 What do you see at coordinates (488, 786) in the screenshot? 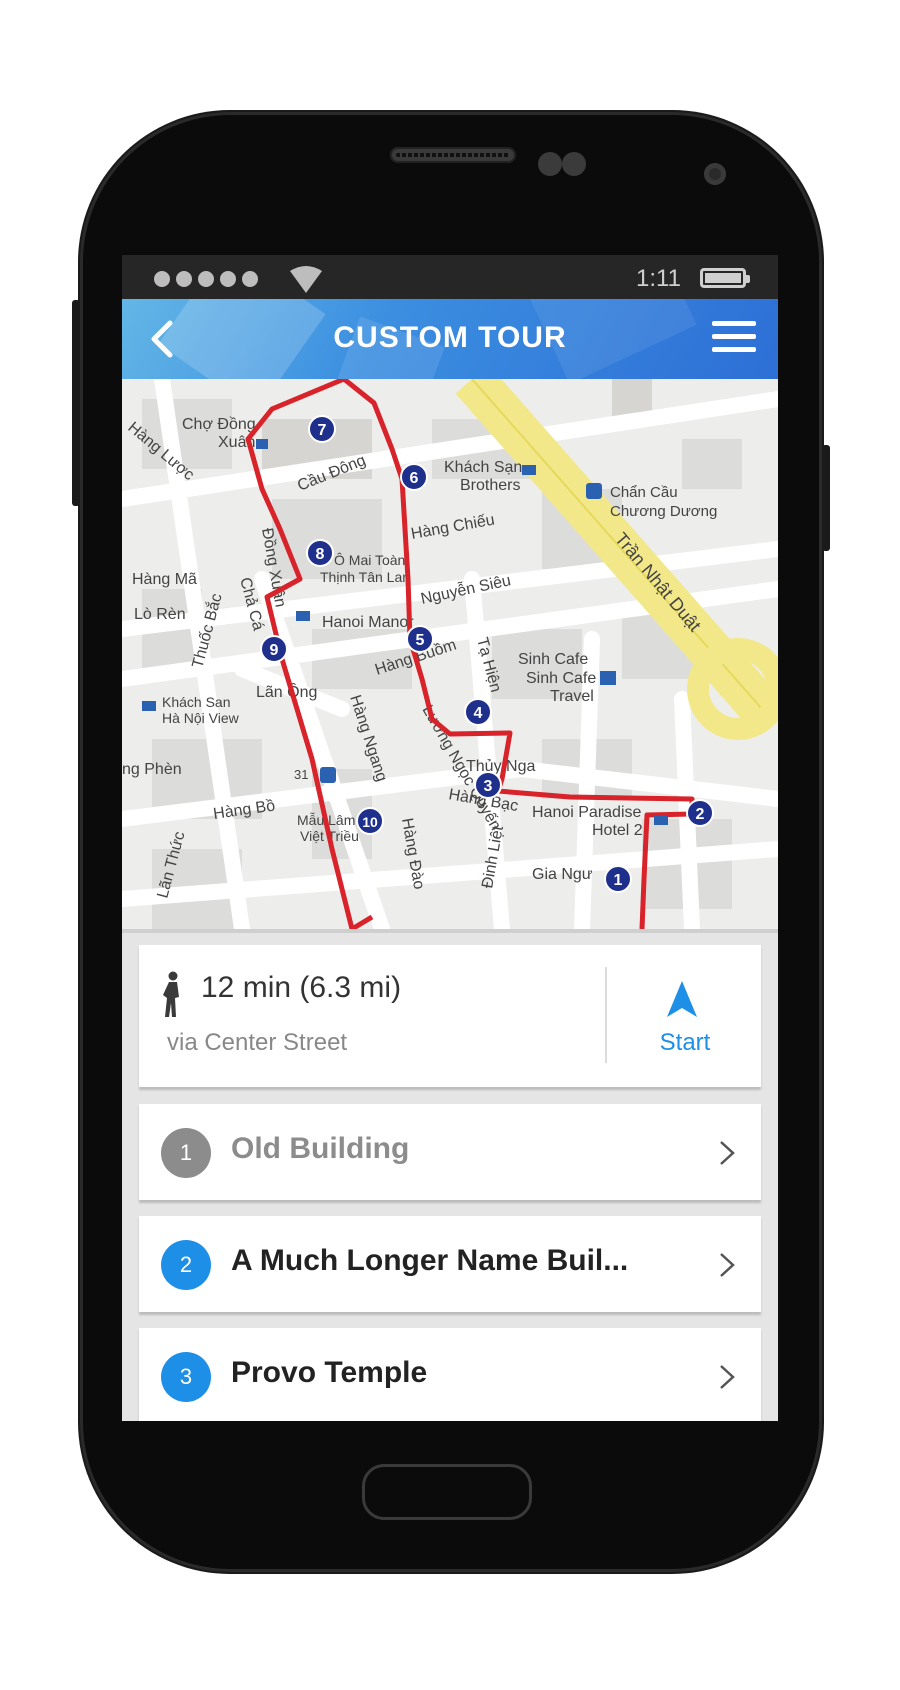
I see `map-marker-3: 3` at bounding box center [488, 786].